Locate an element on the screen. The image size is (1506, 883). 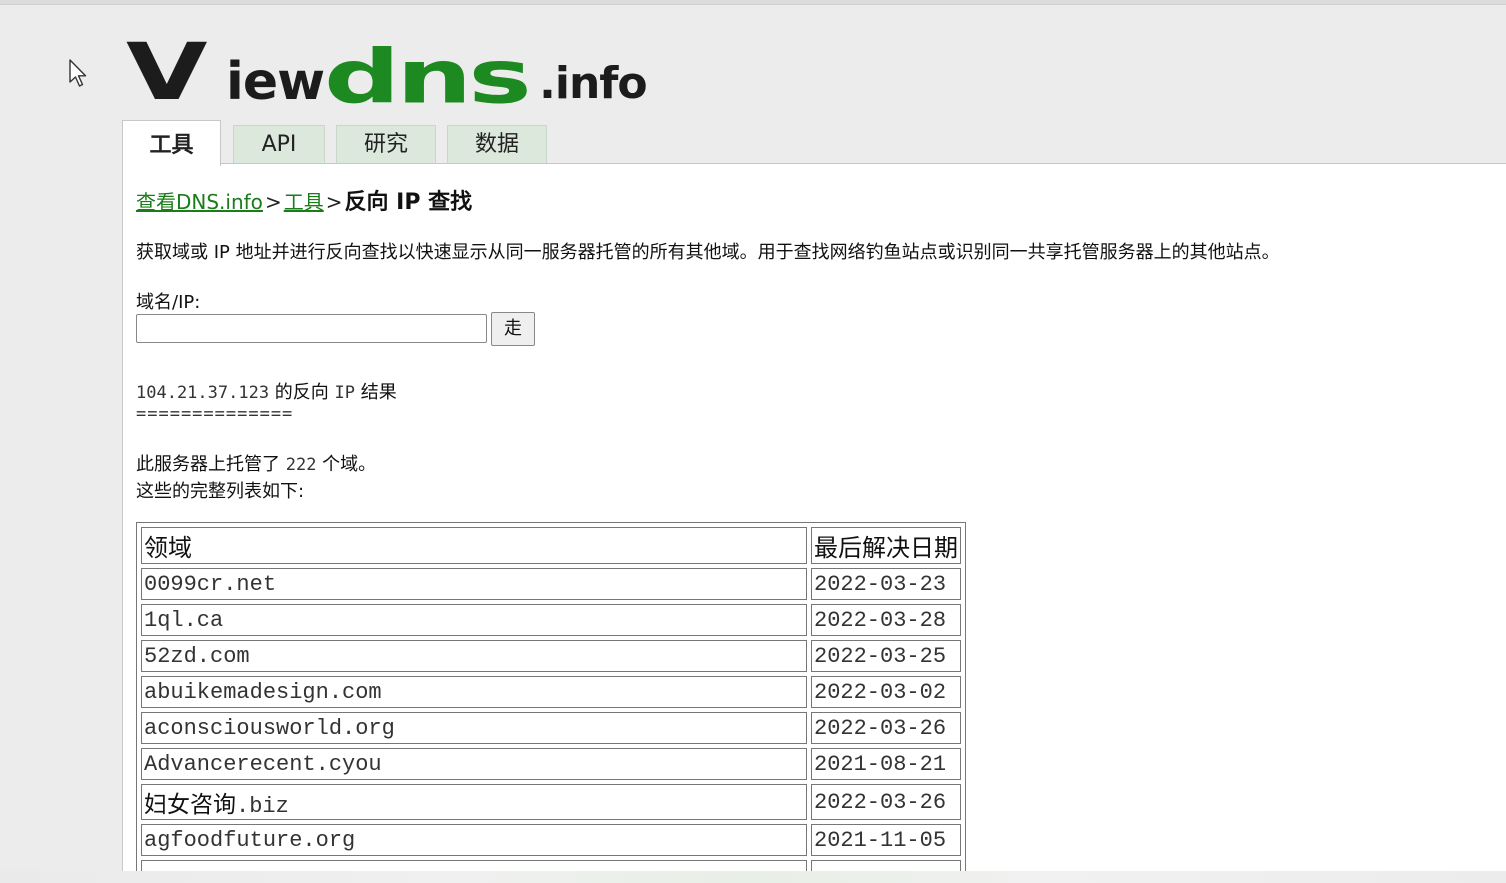
domain-cn-part: 妇女咨询 is located at coordinates (190, 805).